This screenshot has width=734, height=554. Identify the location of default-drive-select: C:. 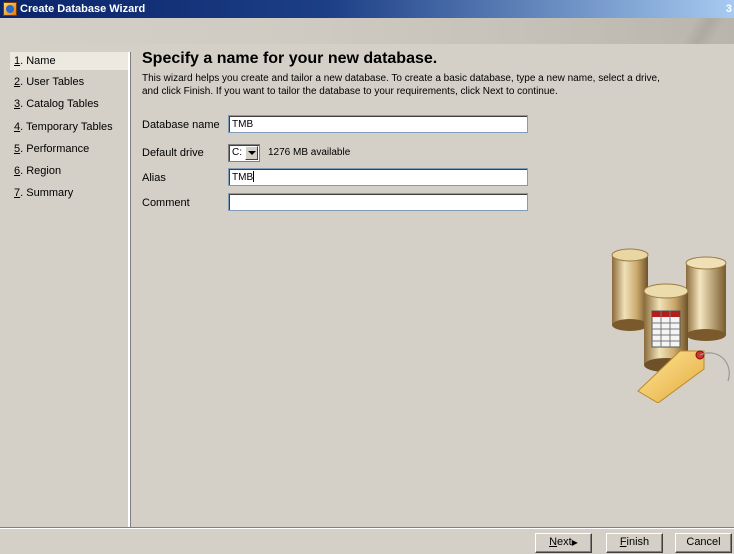
(244, 153).